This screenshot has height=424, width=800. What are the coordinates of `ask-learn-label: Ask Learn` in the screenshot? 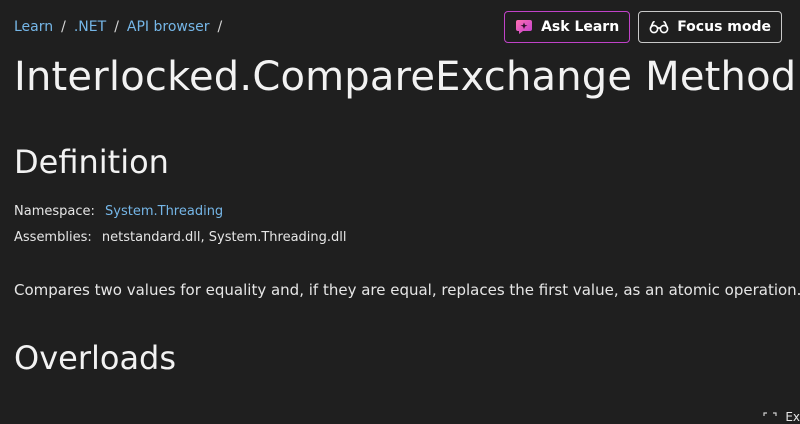 It's located at (580, 27).